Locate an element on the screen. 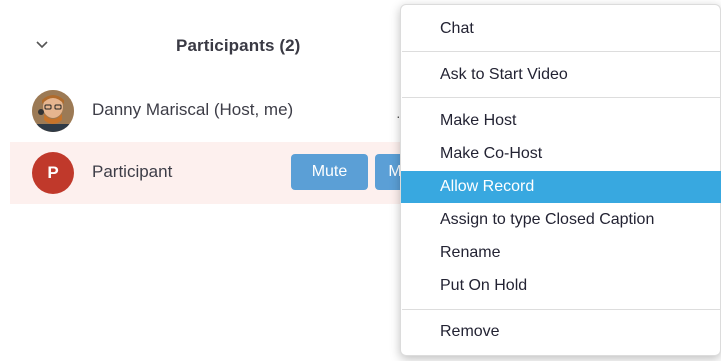 Image resolution: width=721 pixels, height=361 pixels. mute-button: Mute is located at coordinates (329, 172).